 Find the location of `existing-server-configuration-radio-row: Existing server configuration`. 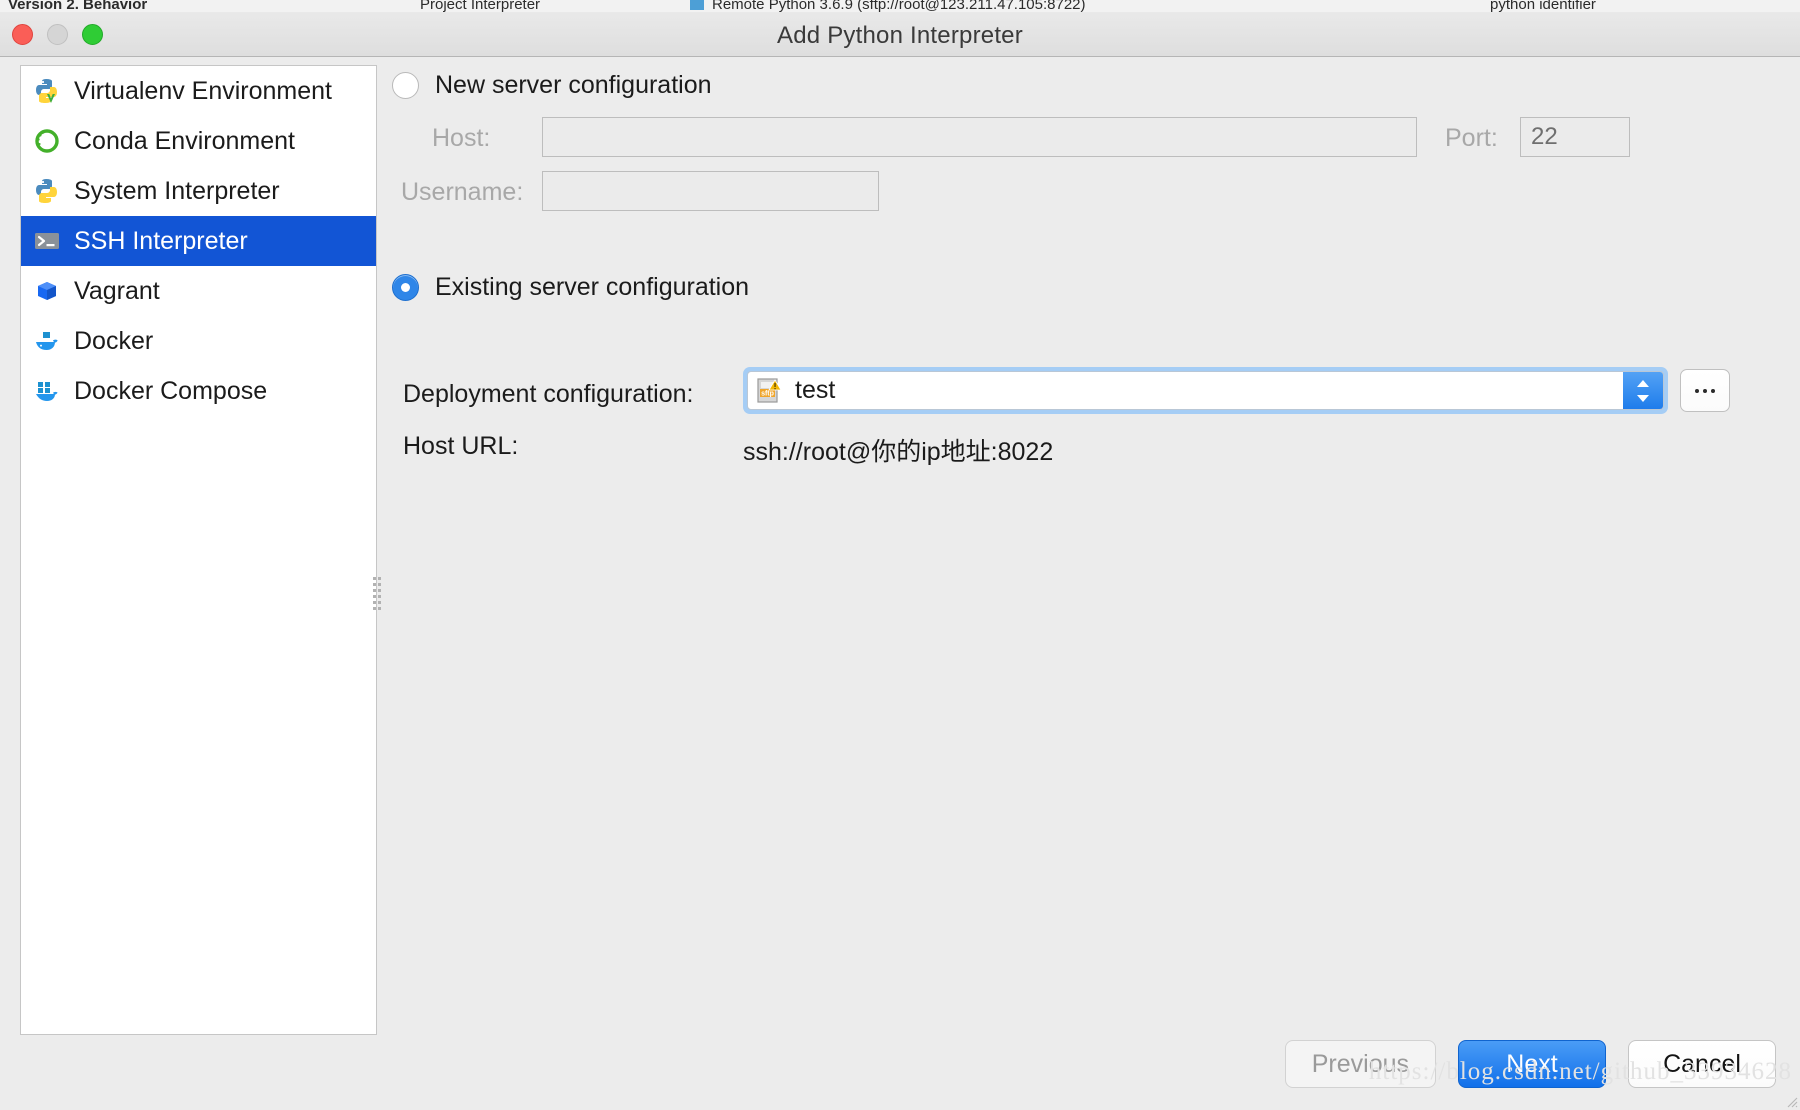

existing-server-configuration-radio-row: Existing server configuration is located at coordinates (570, 287).